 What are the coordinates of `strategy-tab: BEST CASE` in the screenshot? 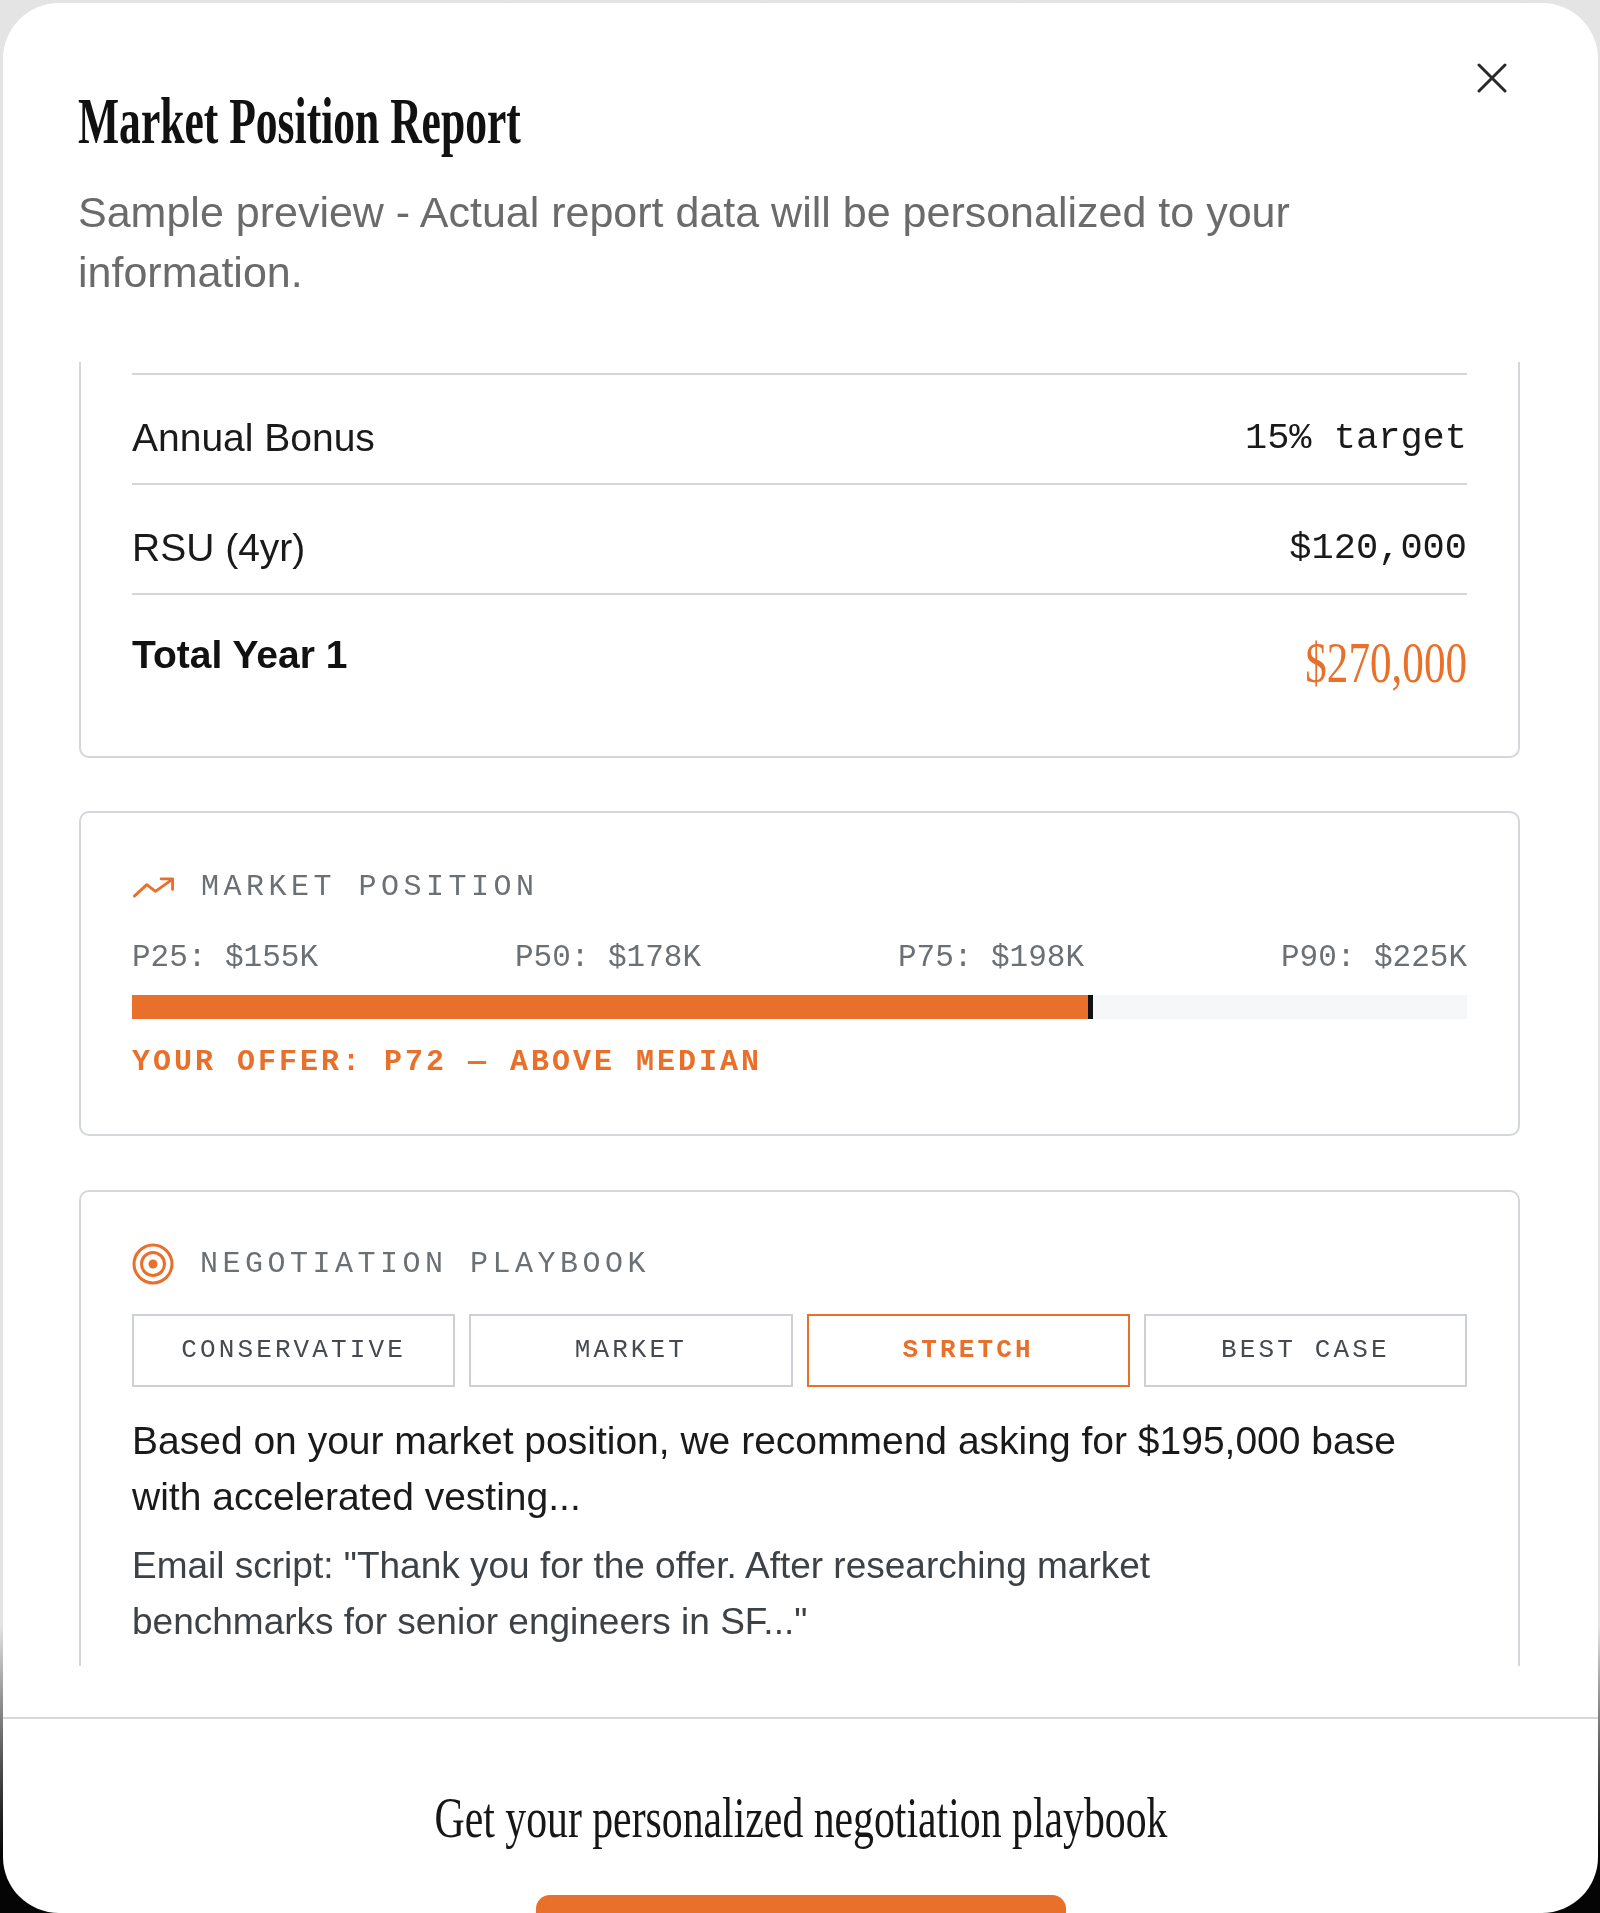 It's located at (1305, 1350).